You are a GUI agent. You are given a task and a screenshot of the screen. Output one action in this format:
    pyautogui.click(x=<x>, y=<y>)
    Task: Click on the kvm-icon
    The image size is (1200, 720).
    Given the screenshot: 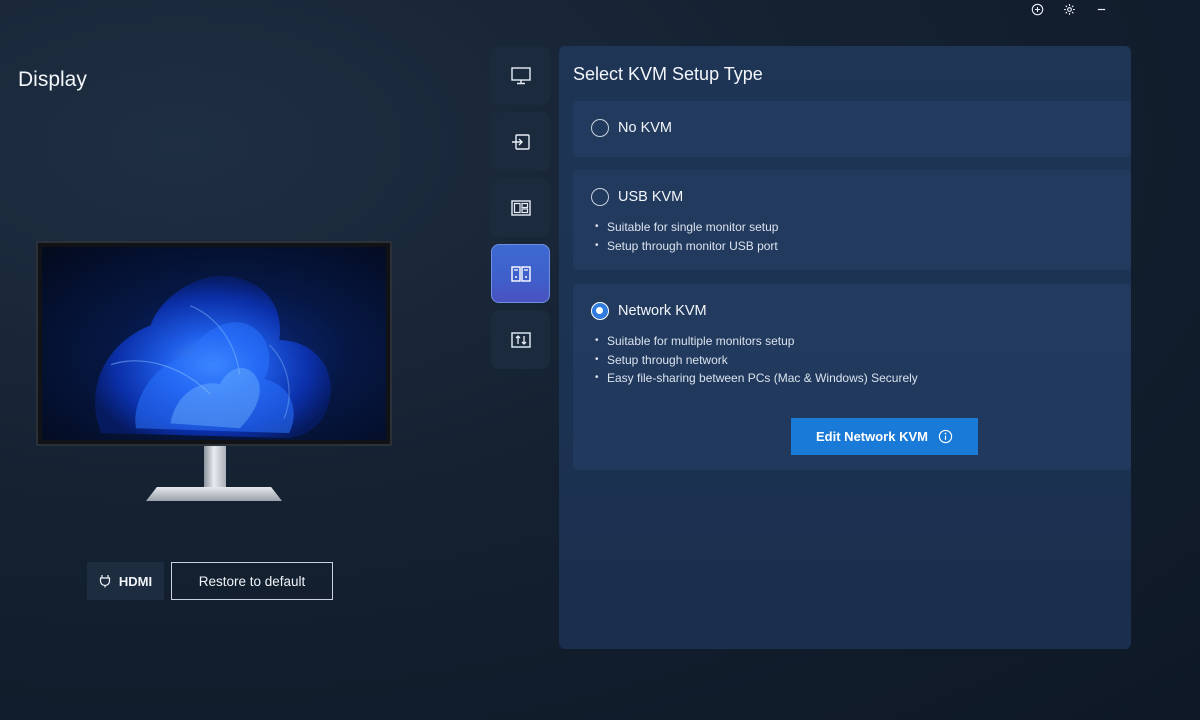 What is the action you would take?
    pyautogui.click(x=520, y=273)
    